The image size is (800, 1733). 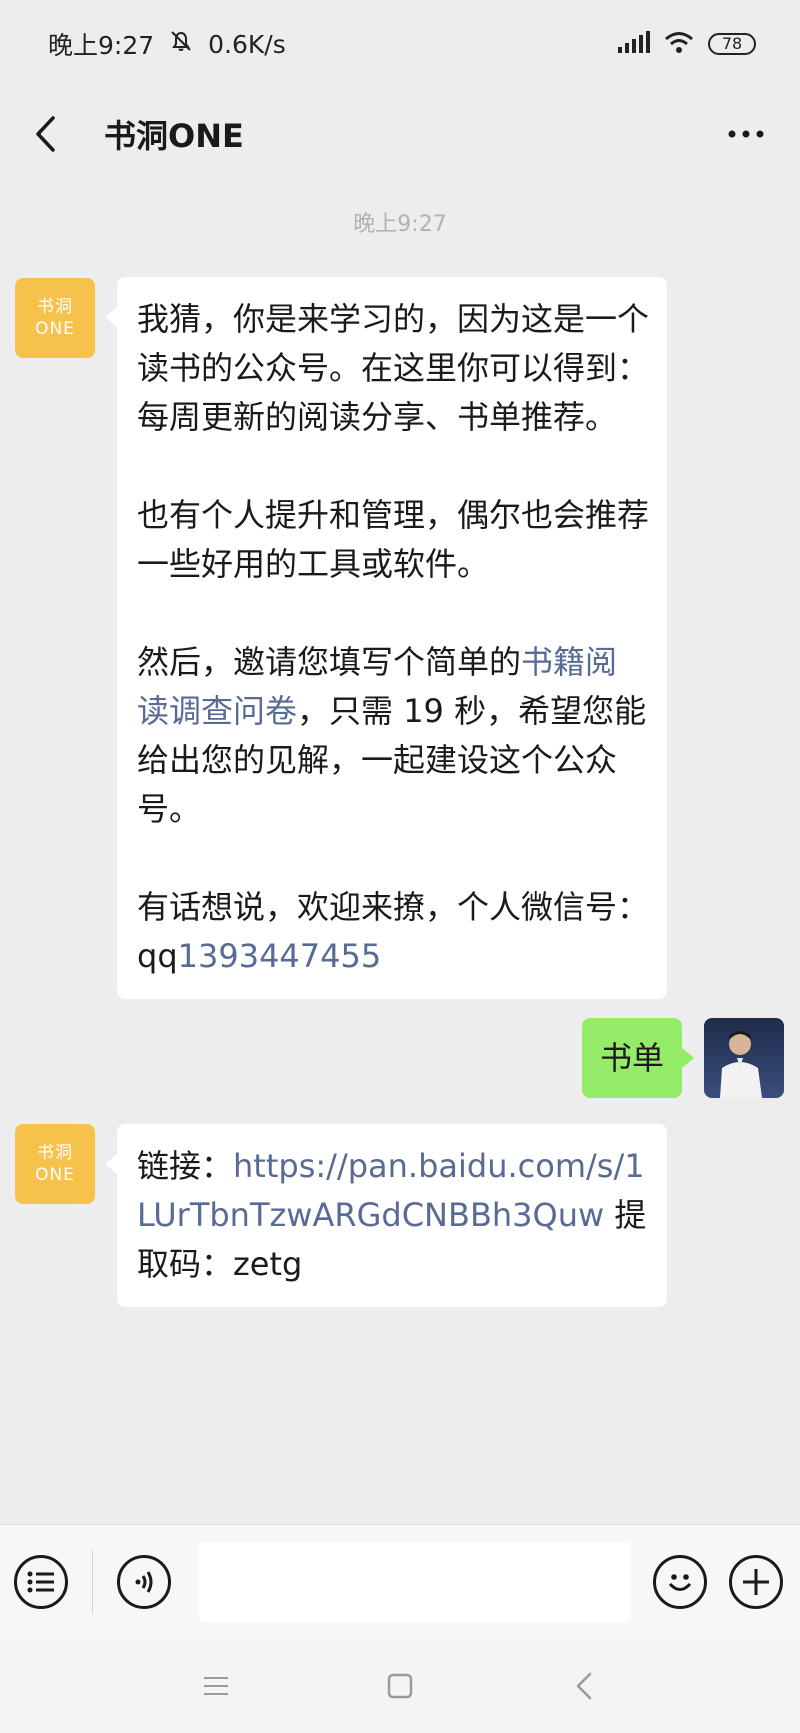 What do you see at coordinates (393, 932) in the screenshot?
I see `message-paragraph: 有话想说，欢迎来撩，个人微信号：qq1393447455` at bounding box center [393, 932].